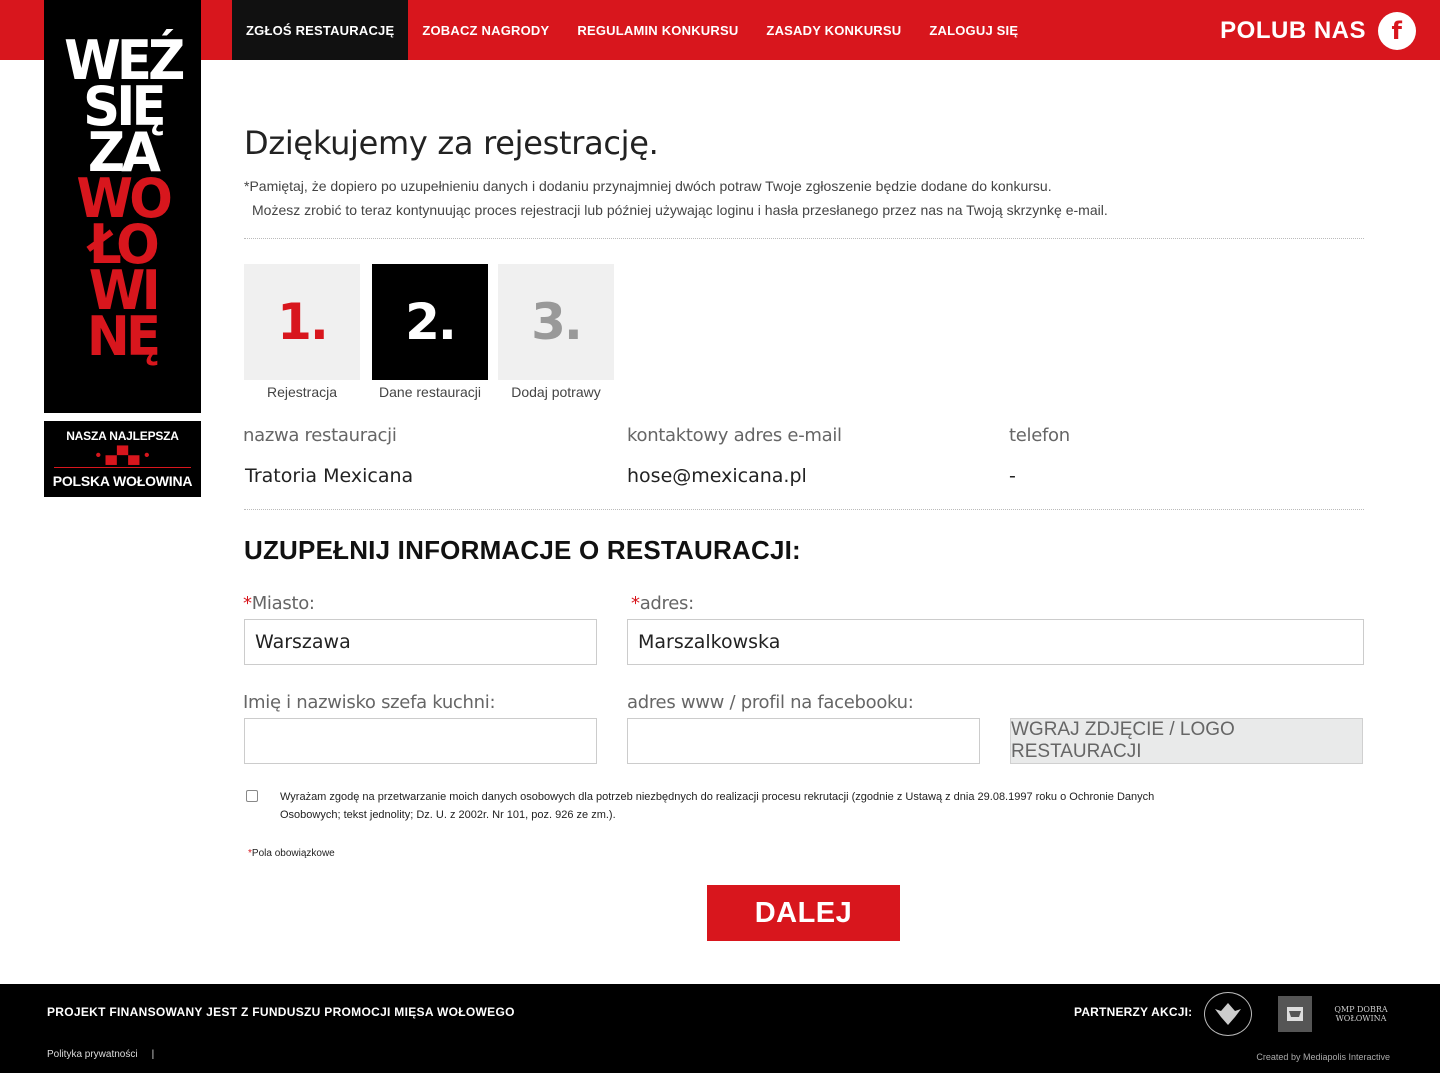 The image size is (1440, 1073). I want to click on step-restaurant-data: 2. Dane restauracji, so click(430, 332).